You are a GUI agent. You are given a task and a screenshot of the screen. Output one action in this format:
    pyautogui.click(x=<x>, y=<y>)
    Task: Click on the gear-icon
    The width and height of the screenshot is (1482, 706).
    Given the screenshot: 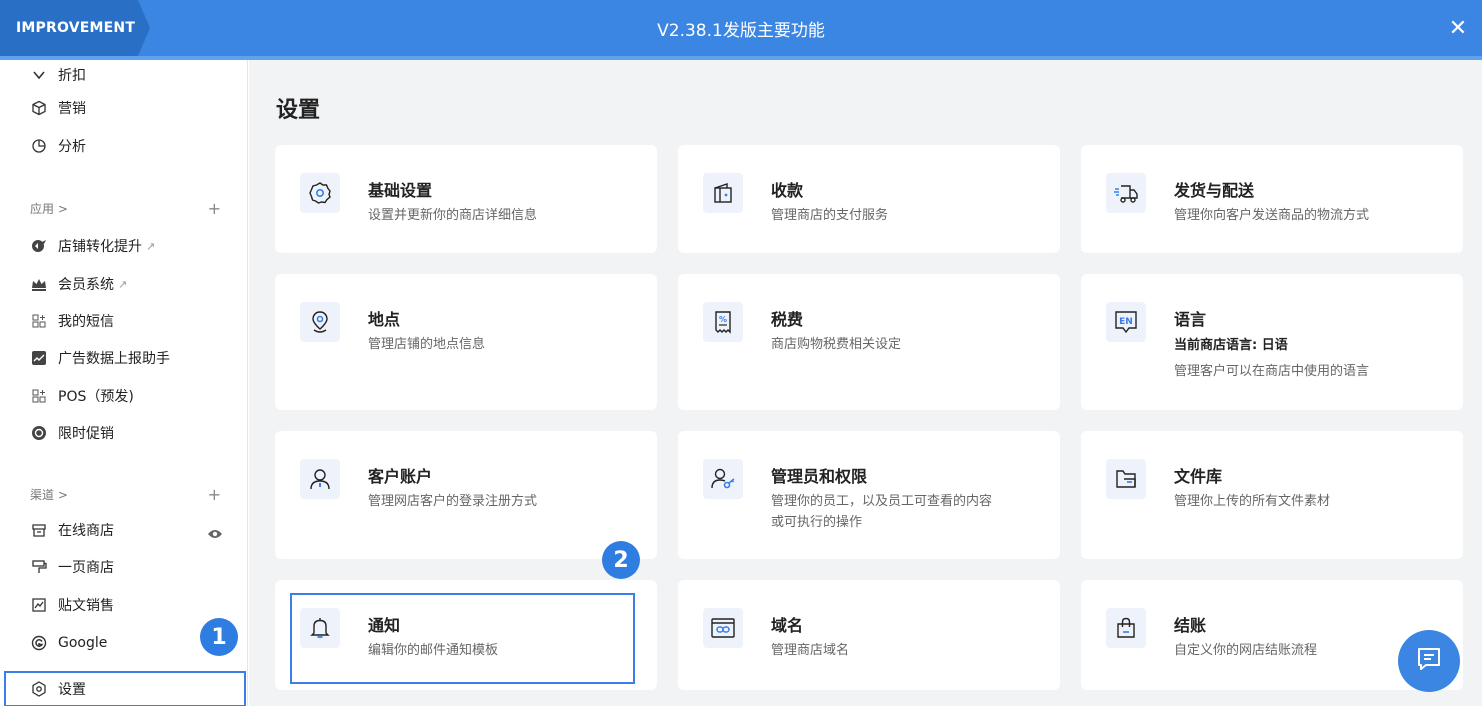 What is the action you would take?
    pyautogui.click(x=320, y=193)
    